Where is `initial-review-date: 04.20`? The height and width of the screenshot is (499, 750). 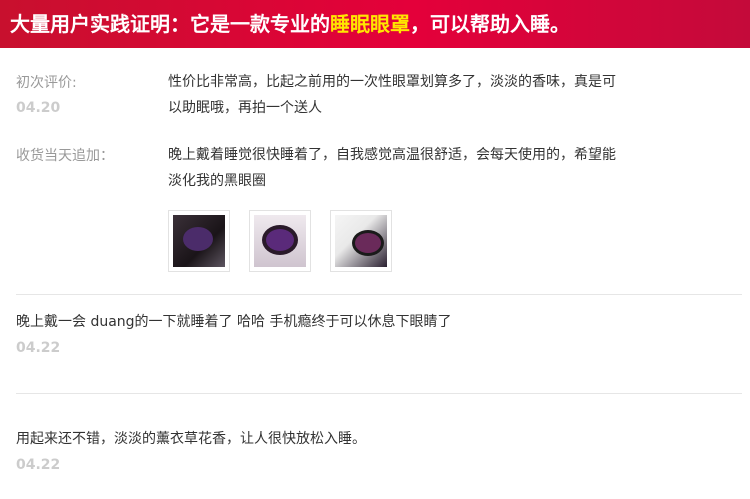 initial-review-date: 04.20 is located at coordinates (38, 108).